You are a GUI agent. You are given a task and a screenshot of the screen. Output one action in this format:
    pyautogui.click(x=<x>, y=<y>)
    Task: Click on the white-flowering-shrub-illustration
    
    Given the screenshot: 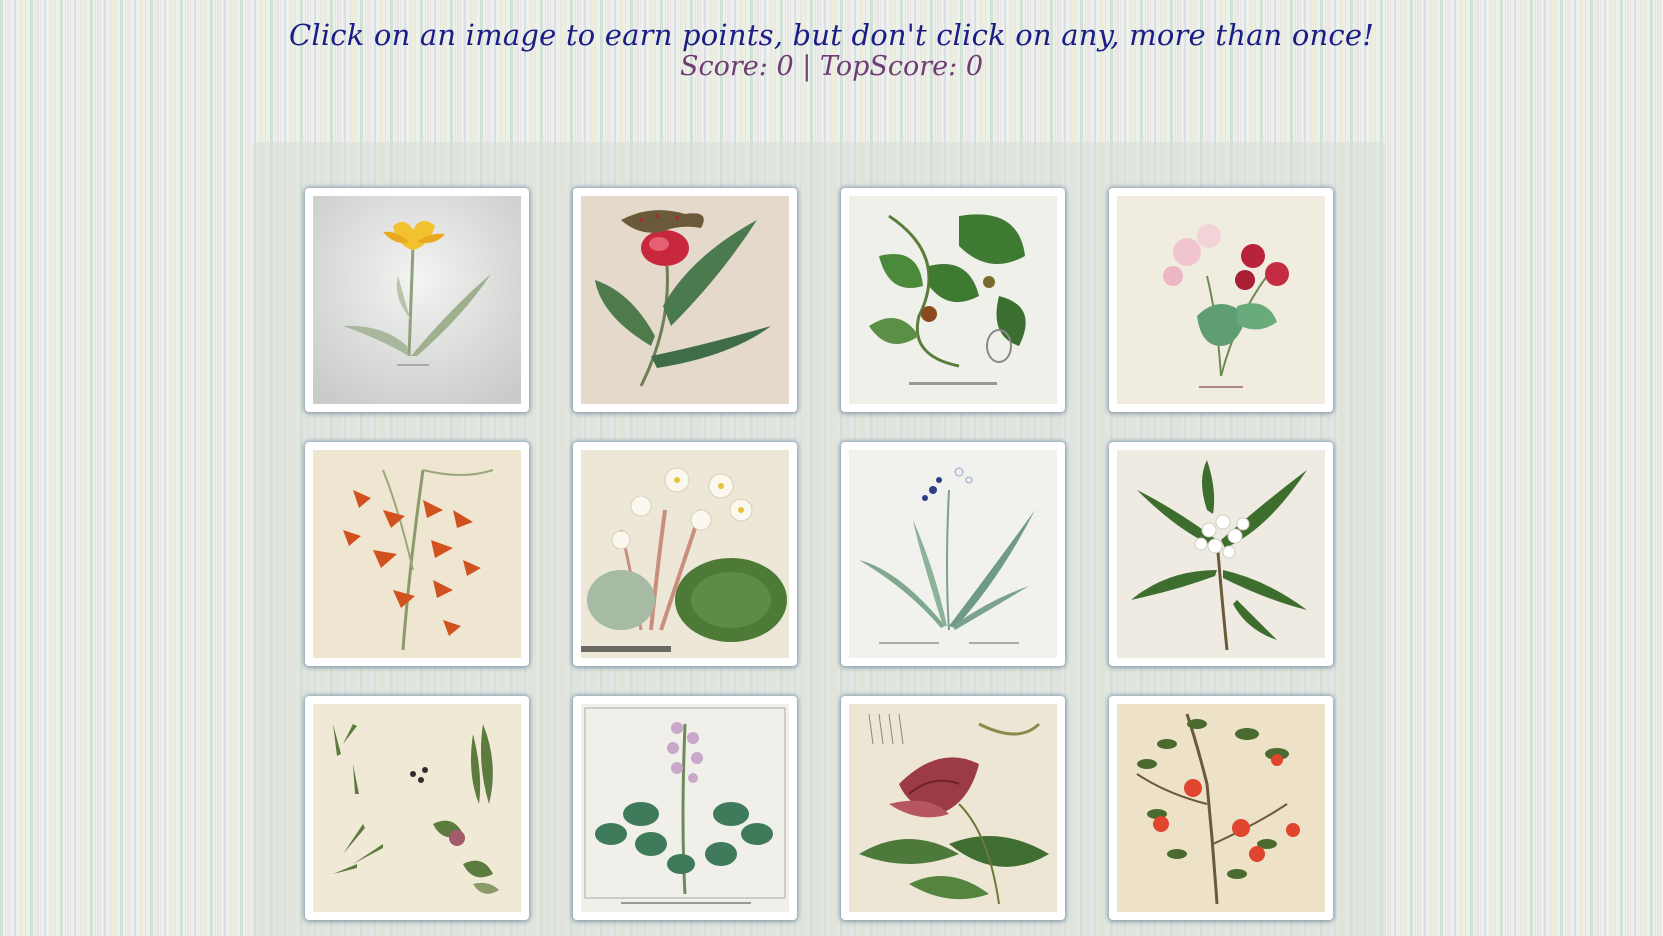 What is the action you would take?
    pyautogui.click(x=1221, y=554)
    